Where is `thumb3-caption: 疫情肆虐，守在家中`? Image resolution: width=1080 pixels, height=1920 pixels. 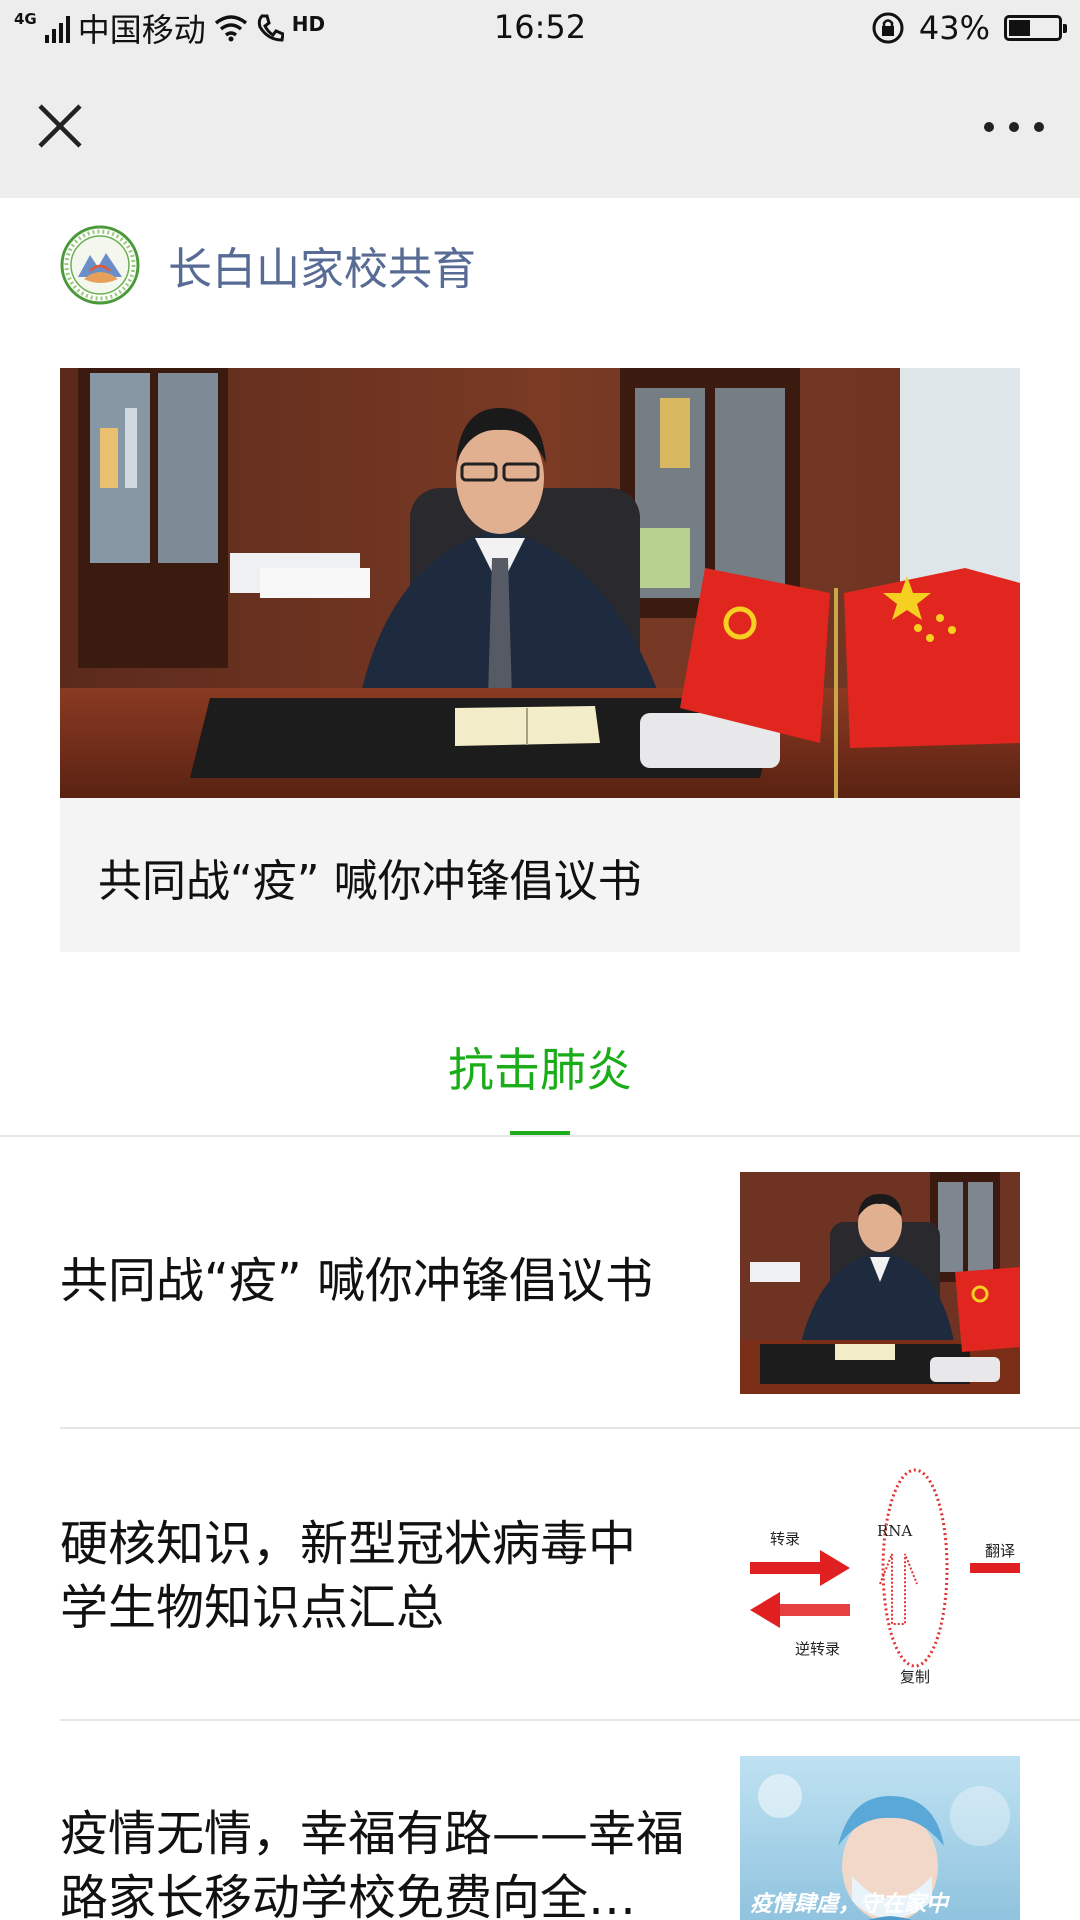 thumb3-caption: 疫情肆虐，守在家中 is located at coordinates (849, 1904).